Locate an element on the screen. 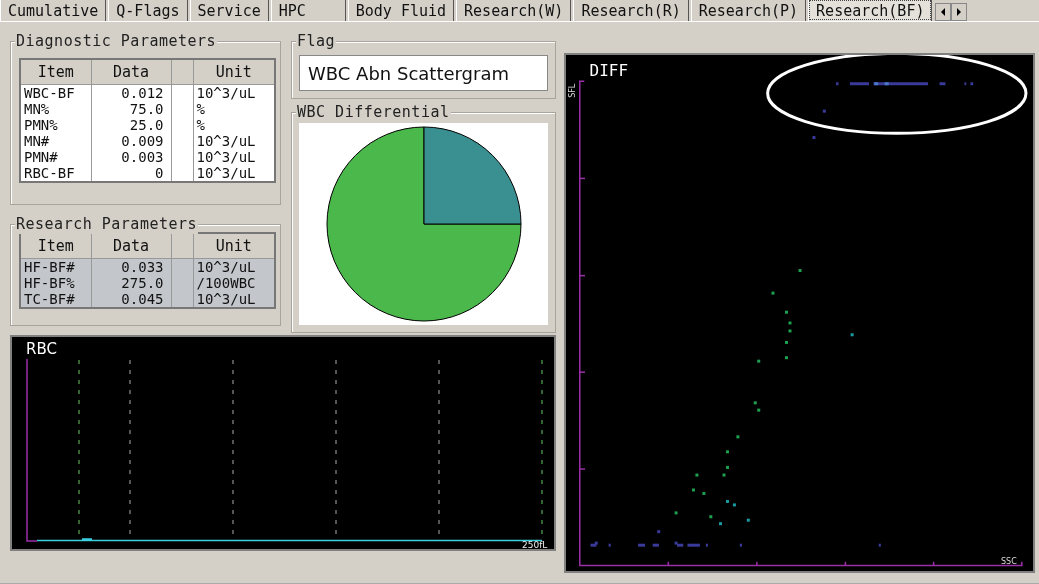  table-cell: PMN# is located at coordinates (55, 157).